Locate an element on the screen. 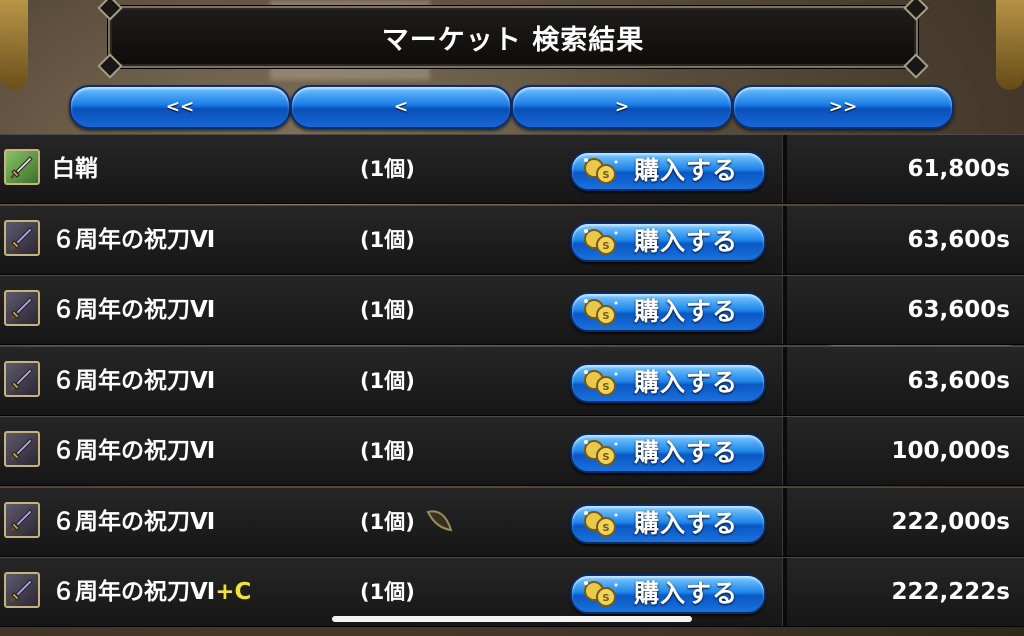  item-name-text: 白鞘 is located at coordinates (75, 169).